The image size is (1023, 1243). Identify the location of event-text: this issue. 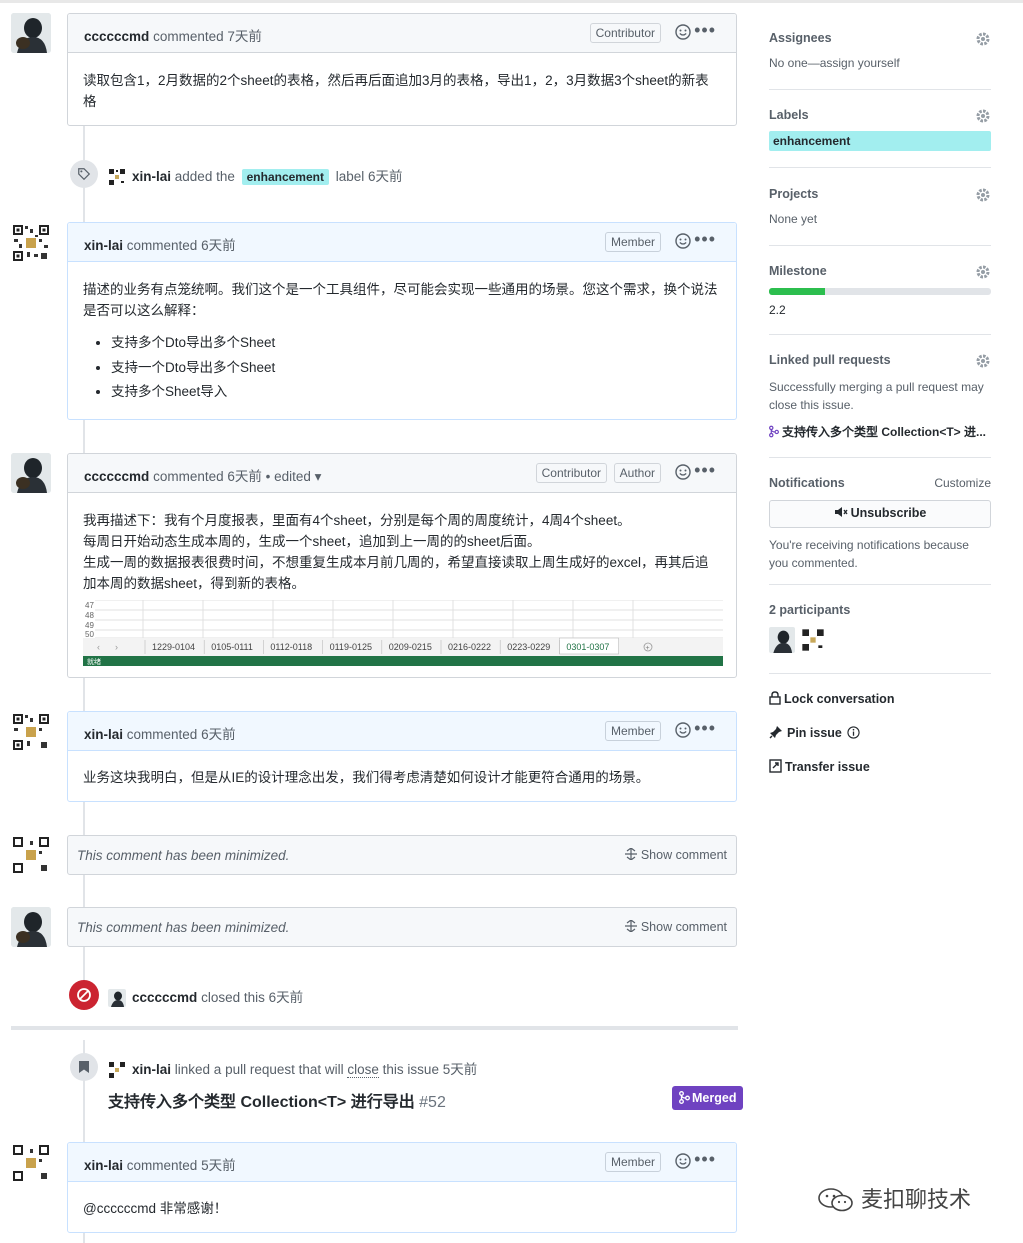
(410, 1069).